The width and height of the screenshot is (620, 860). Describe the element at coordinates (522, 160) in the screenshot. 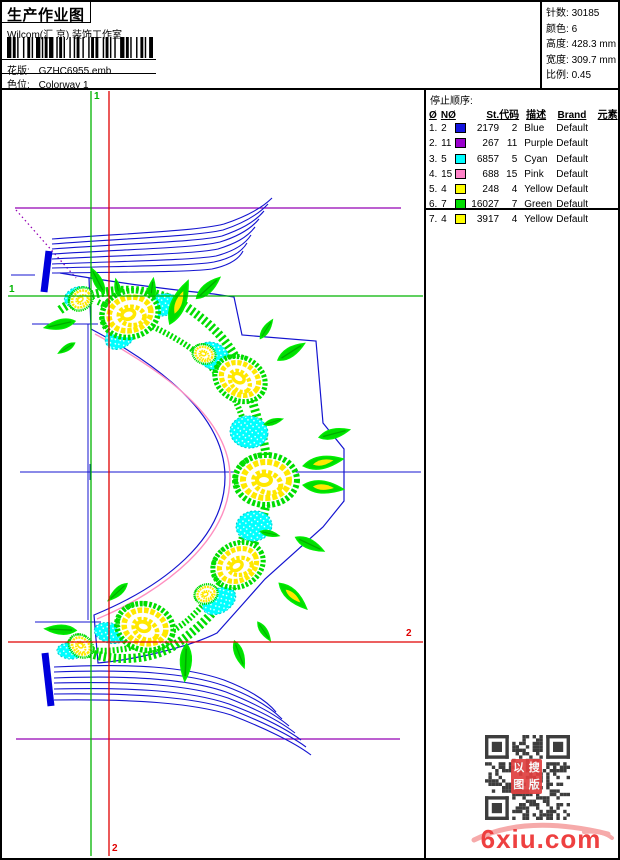

I see `stop-sequence-row: 3. 5 6857 5 Cyan Default` at that location.